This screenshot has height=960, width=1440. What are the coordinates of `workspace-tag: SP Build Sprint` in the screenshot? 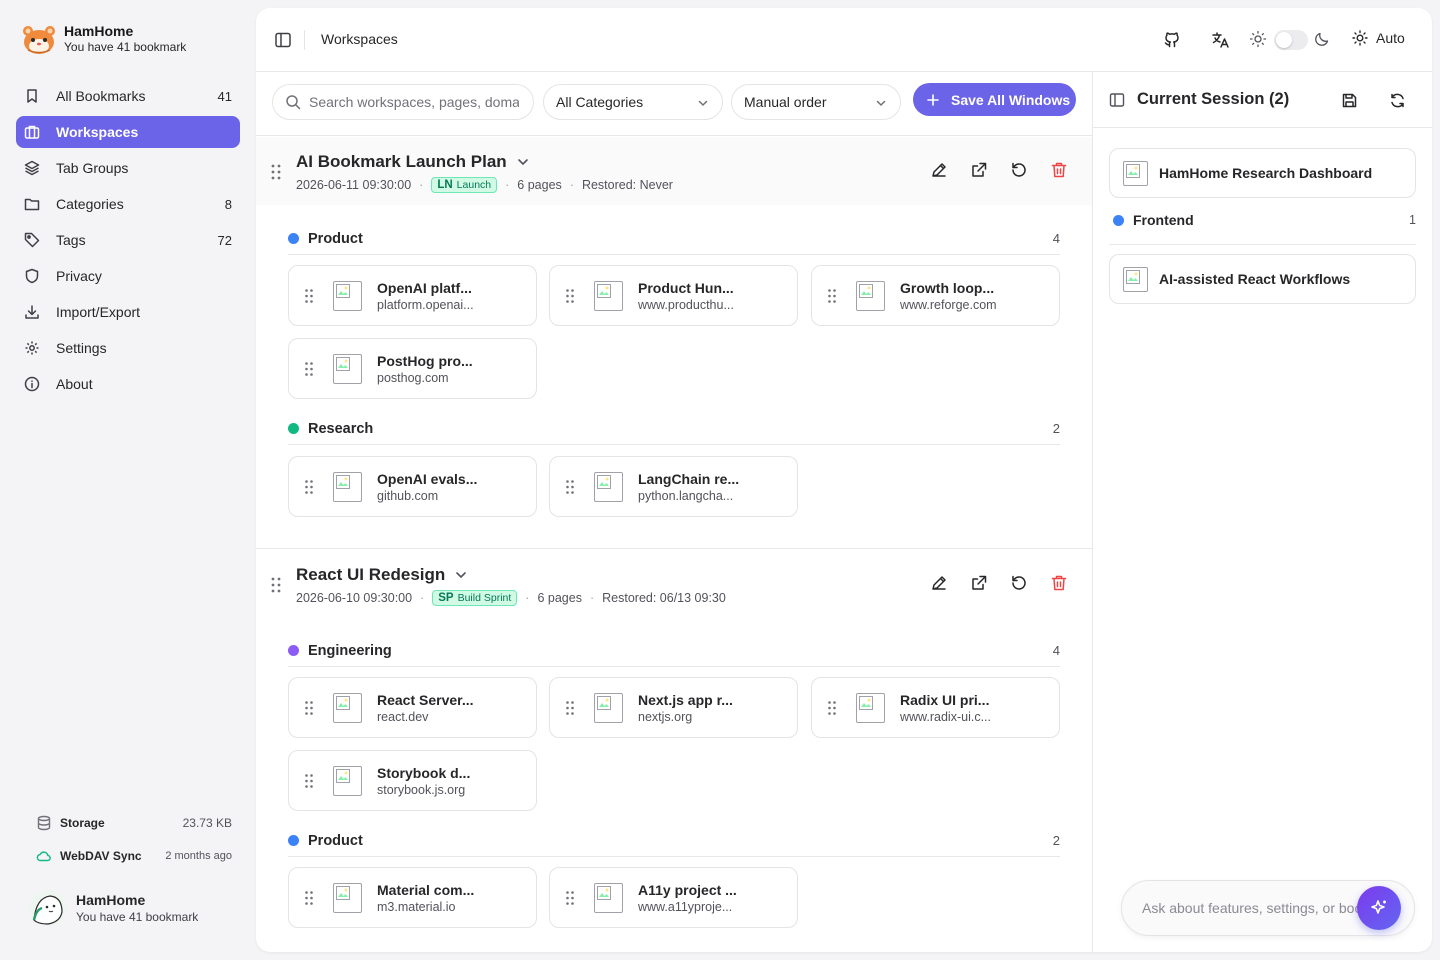 It's located at (475, 598).